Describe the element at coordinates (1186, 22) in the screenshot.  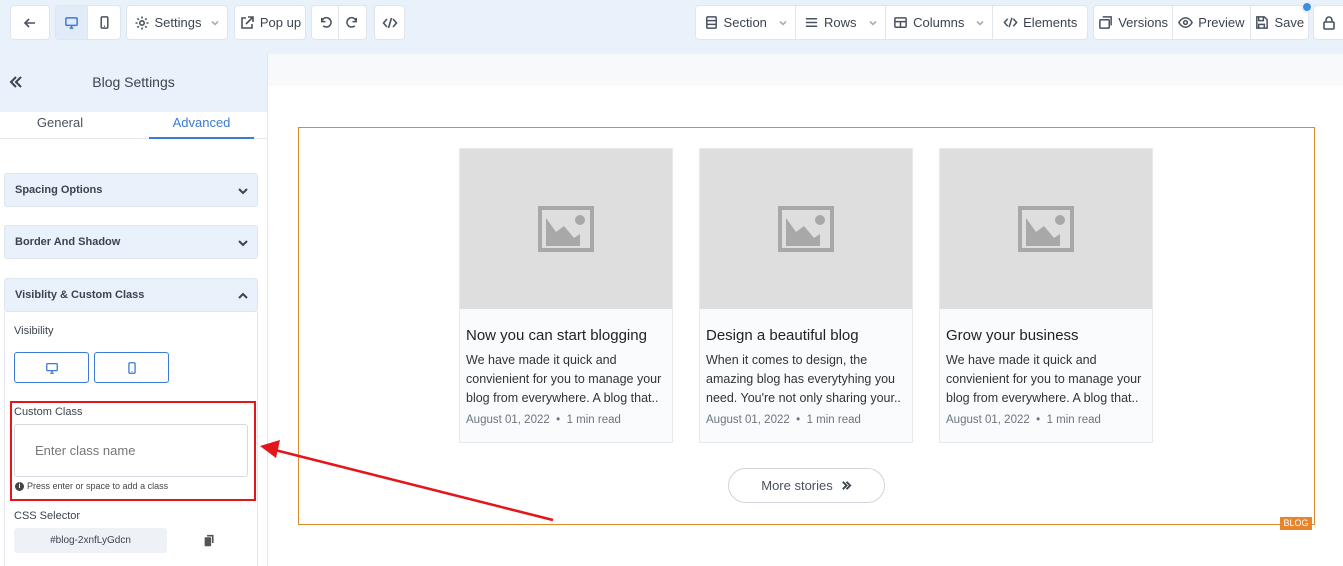
I see `eye-icon` at that location.